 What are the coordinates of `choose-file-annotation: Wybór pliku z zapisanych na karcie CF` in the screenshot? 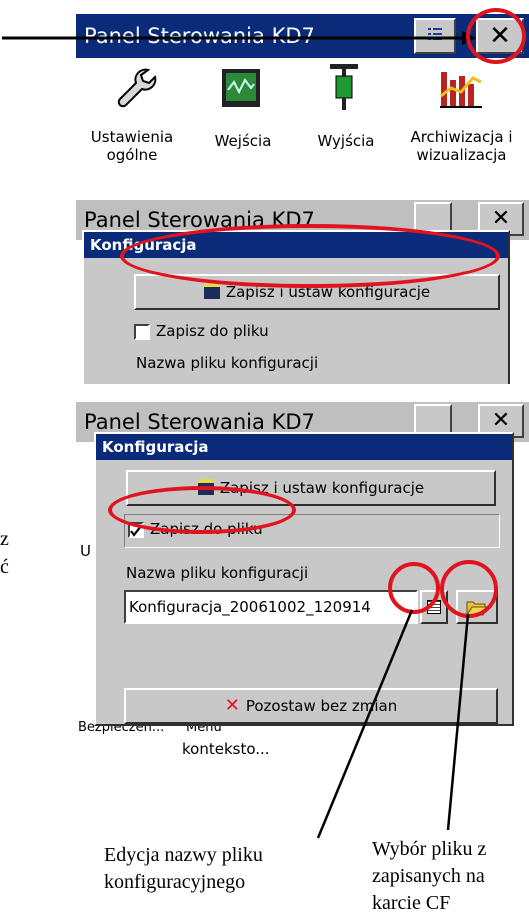 It's located at (429, 876).